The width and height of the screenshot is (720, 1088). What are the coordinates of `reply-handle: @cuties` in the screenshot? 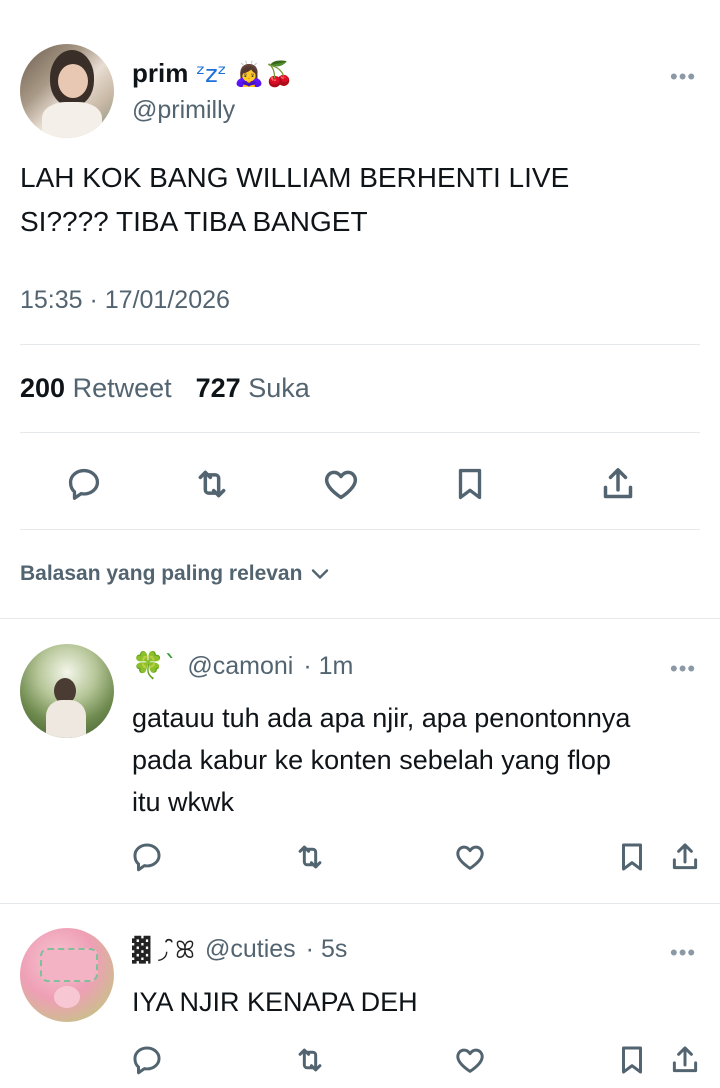 It's located at (250, 949).